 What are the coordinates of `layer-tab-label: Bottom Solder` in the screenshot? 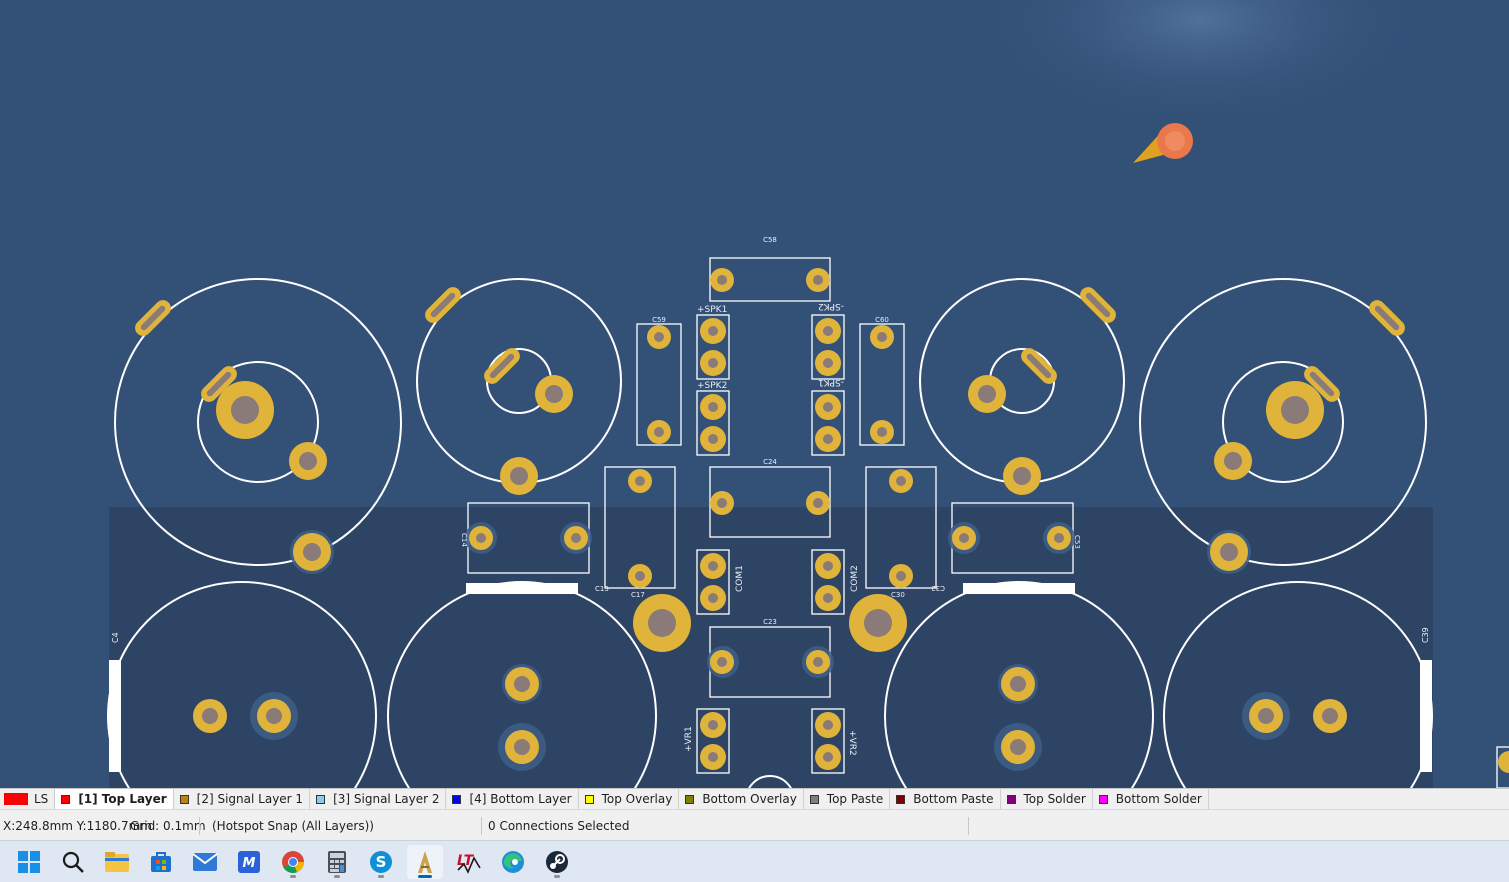 It's located at (1158, 799).